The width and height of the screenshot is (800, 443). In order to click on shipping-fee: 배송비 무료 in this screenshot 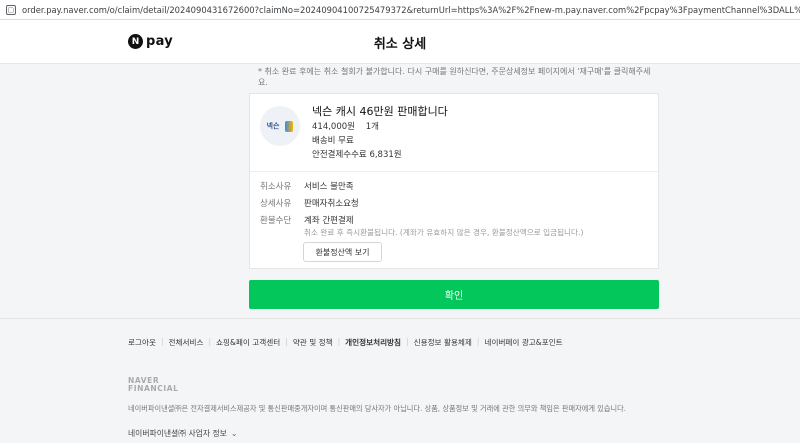, I will do `click(333, 141)`.